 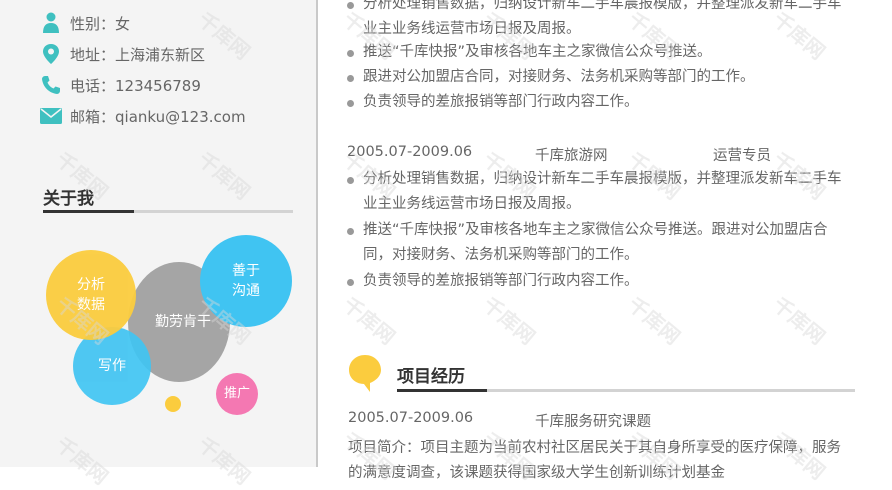 What do you see at coordinates (183, 322) in the screenshot?
I see `bubble-diligent-label: 勤劳肯干` at bounding box center [183, 322].